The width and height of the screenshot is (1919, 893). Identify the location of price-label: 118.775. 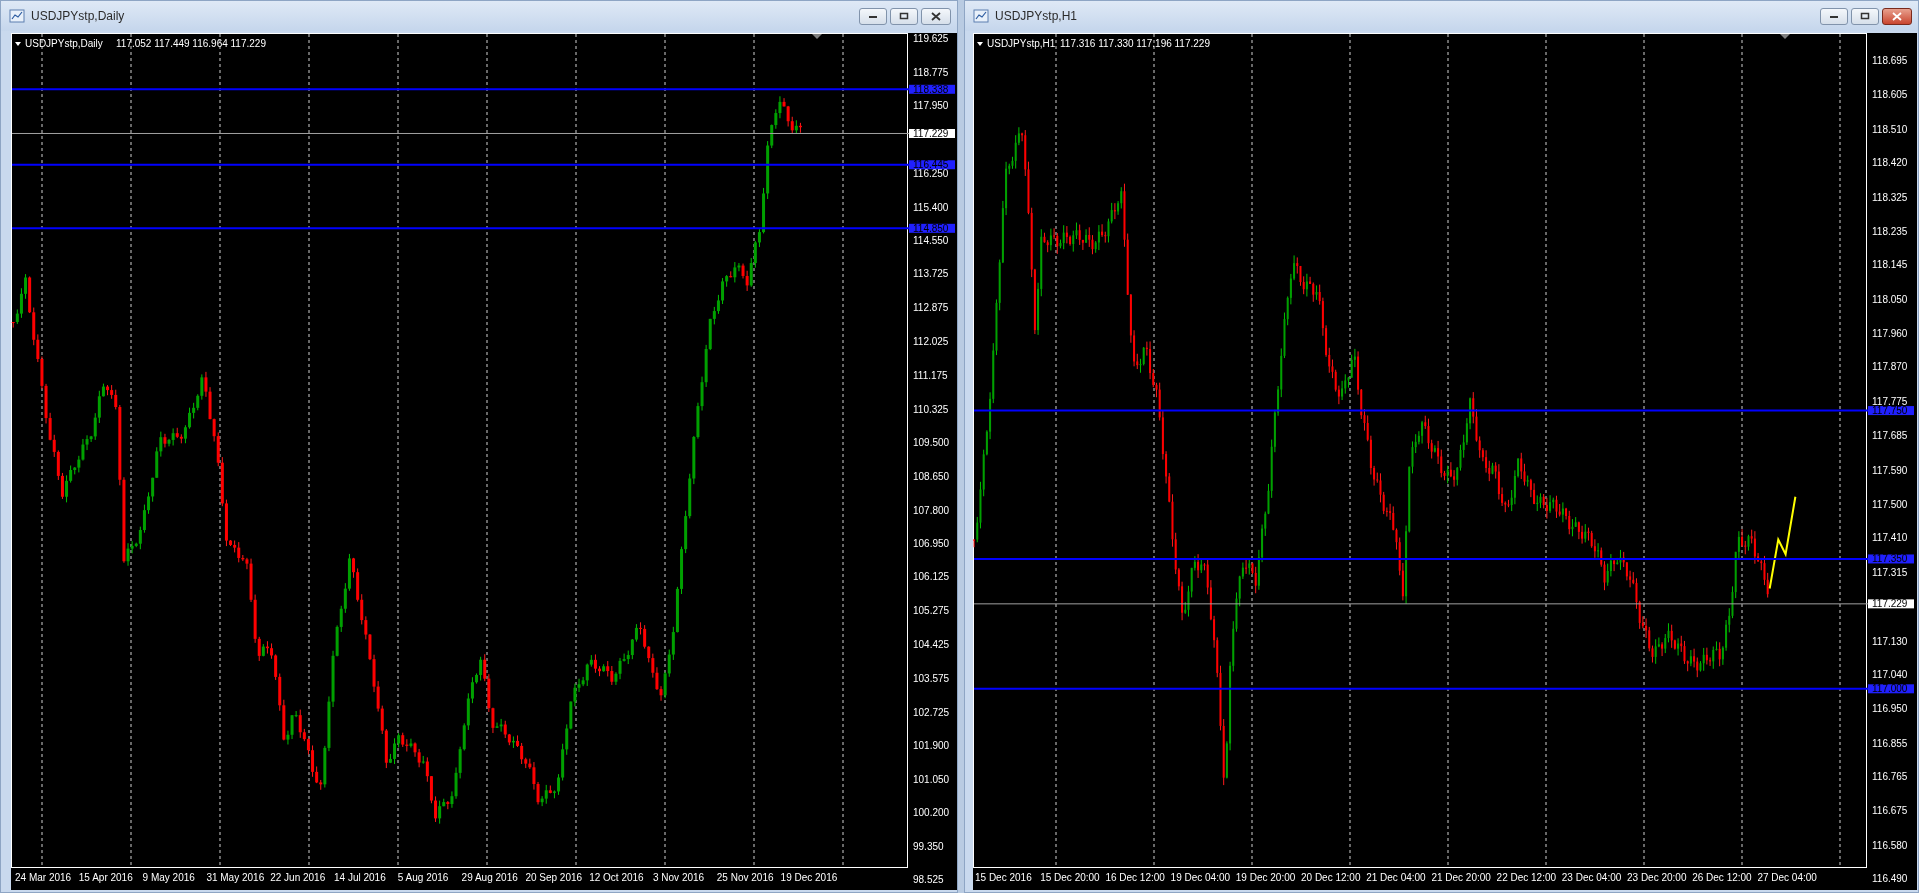
(931, 73).